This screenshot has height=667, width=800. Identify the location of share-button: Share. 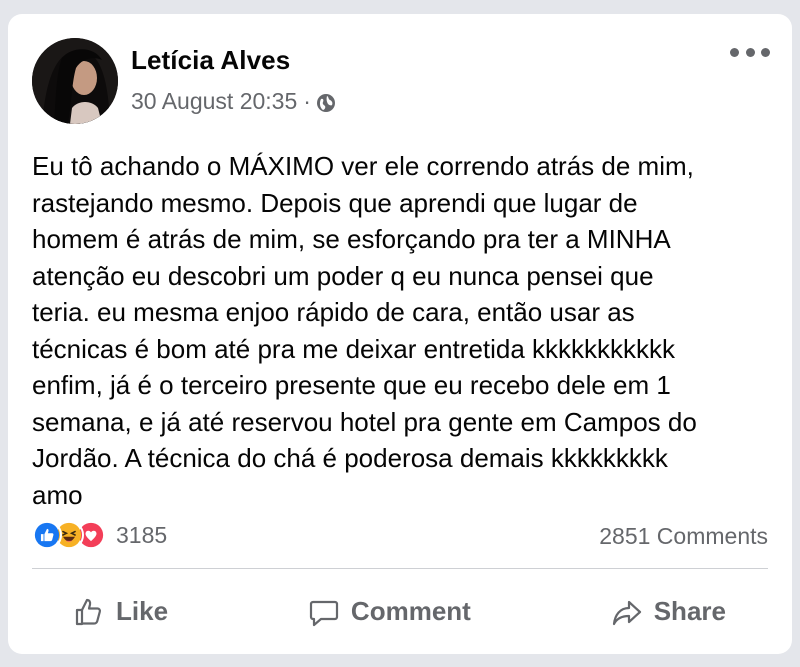
(668, 612).